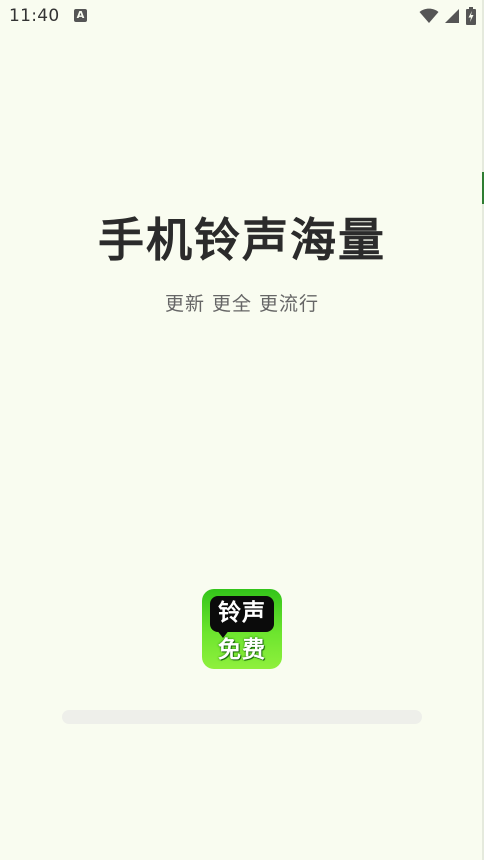 Image resolution: width=484 pixels, height=860 pixels. Describe the element at coordinates (80, 15) in the screenshot. I see `notification-a-icon: A` at that location.